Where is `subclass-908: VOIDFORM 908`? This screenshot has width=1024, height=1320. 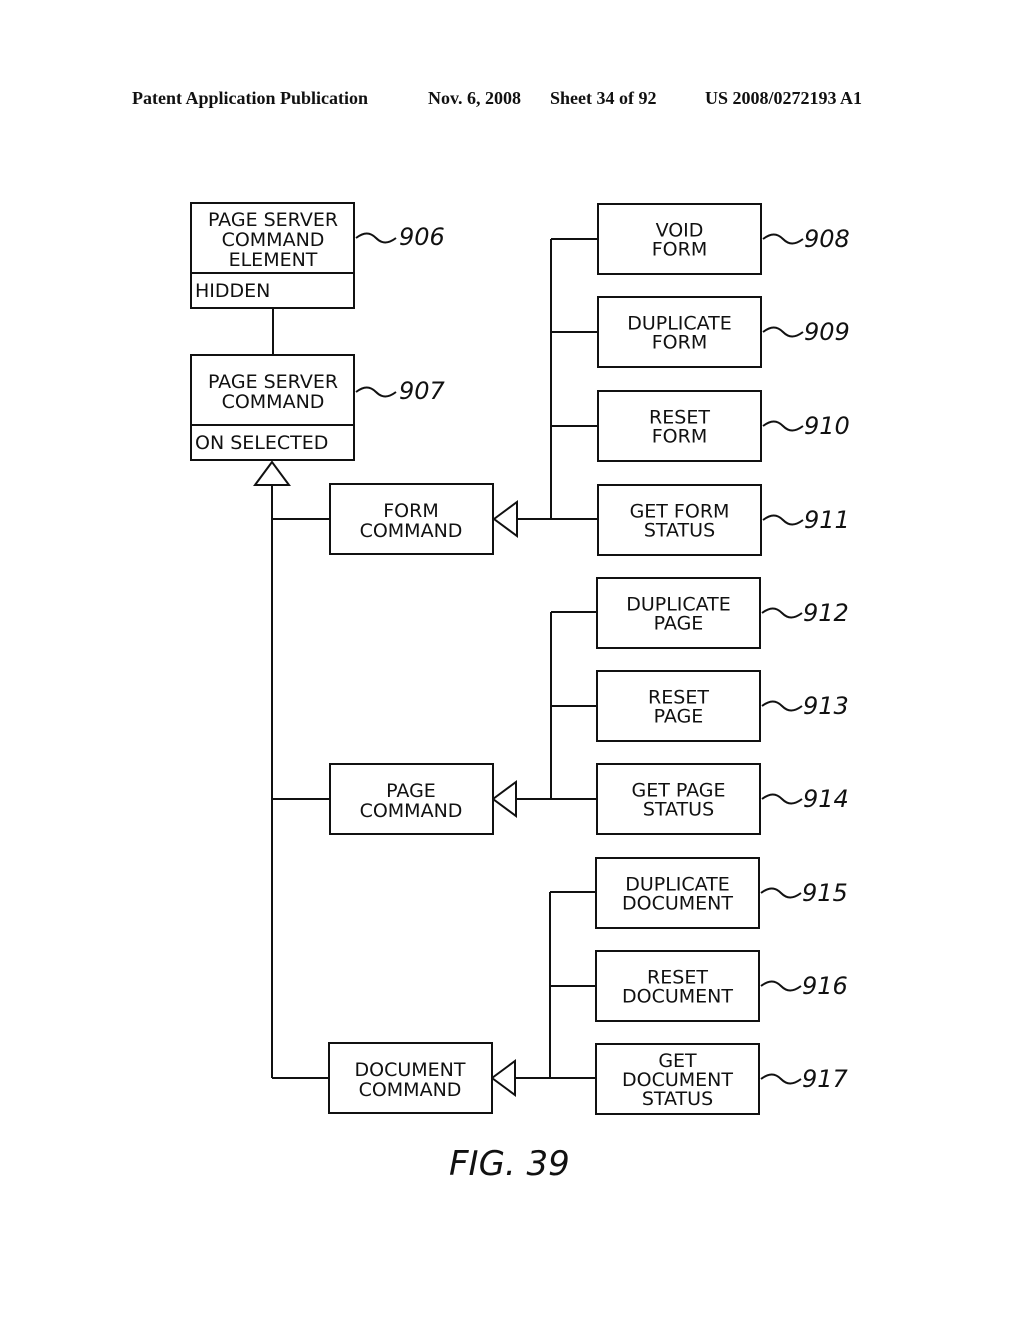
subclass-908: VOIDFORM 908 is located at coordinates (723, 239).